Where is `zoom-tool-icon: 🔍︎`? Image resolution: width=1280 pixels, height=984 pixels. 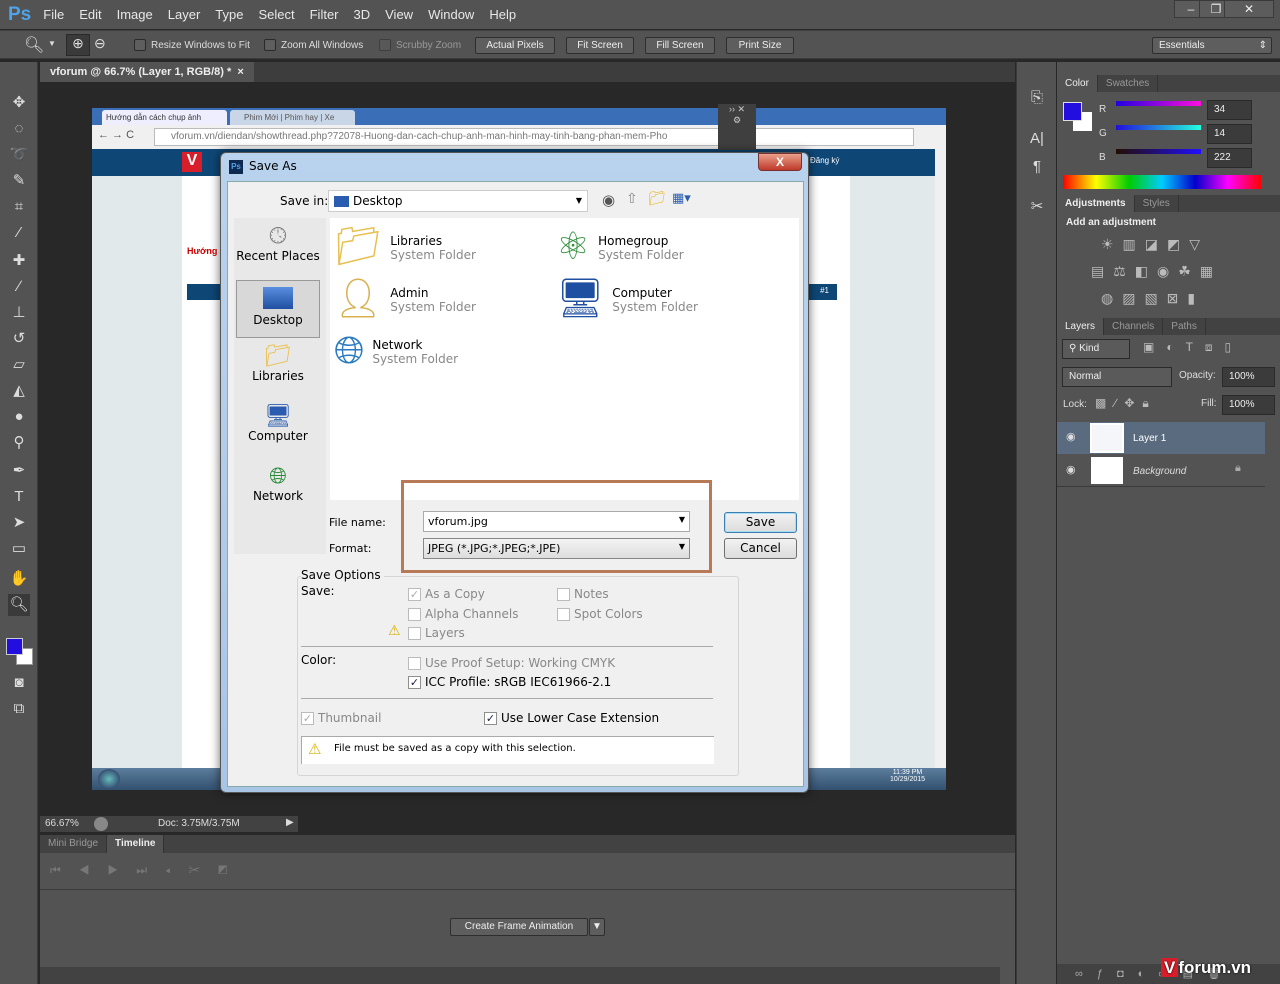 zoom-tool-icon: 🔍︎ is located at coordinates (19, 605).